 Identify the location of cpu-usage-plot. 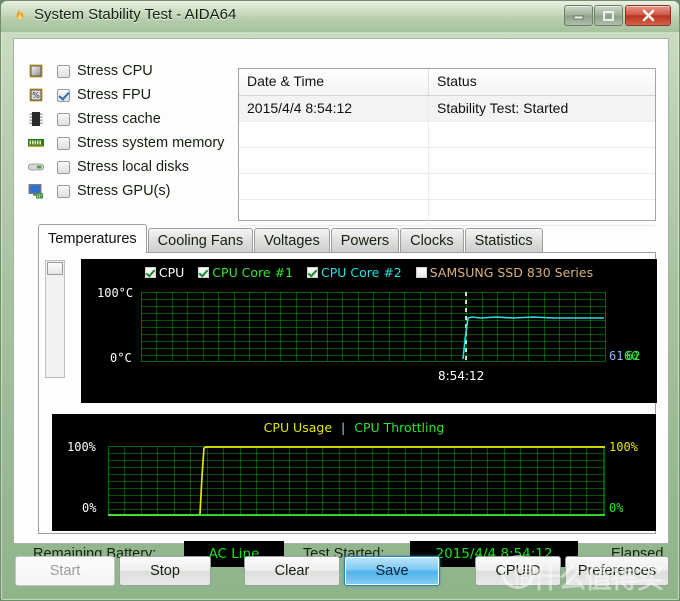
(356, 481).